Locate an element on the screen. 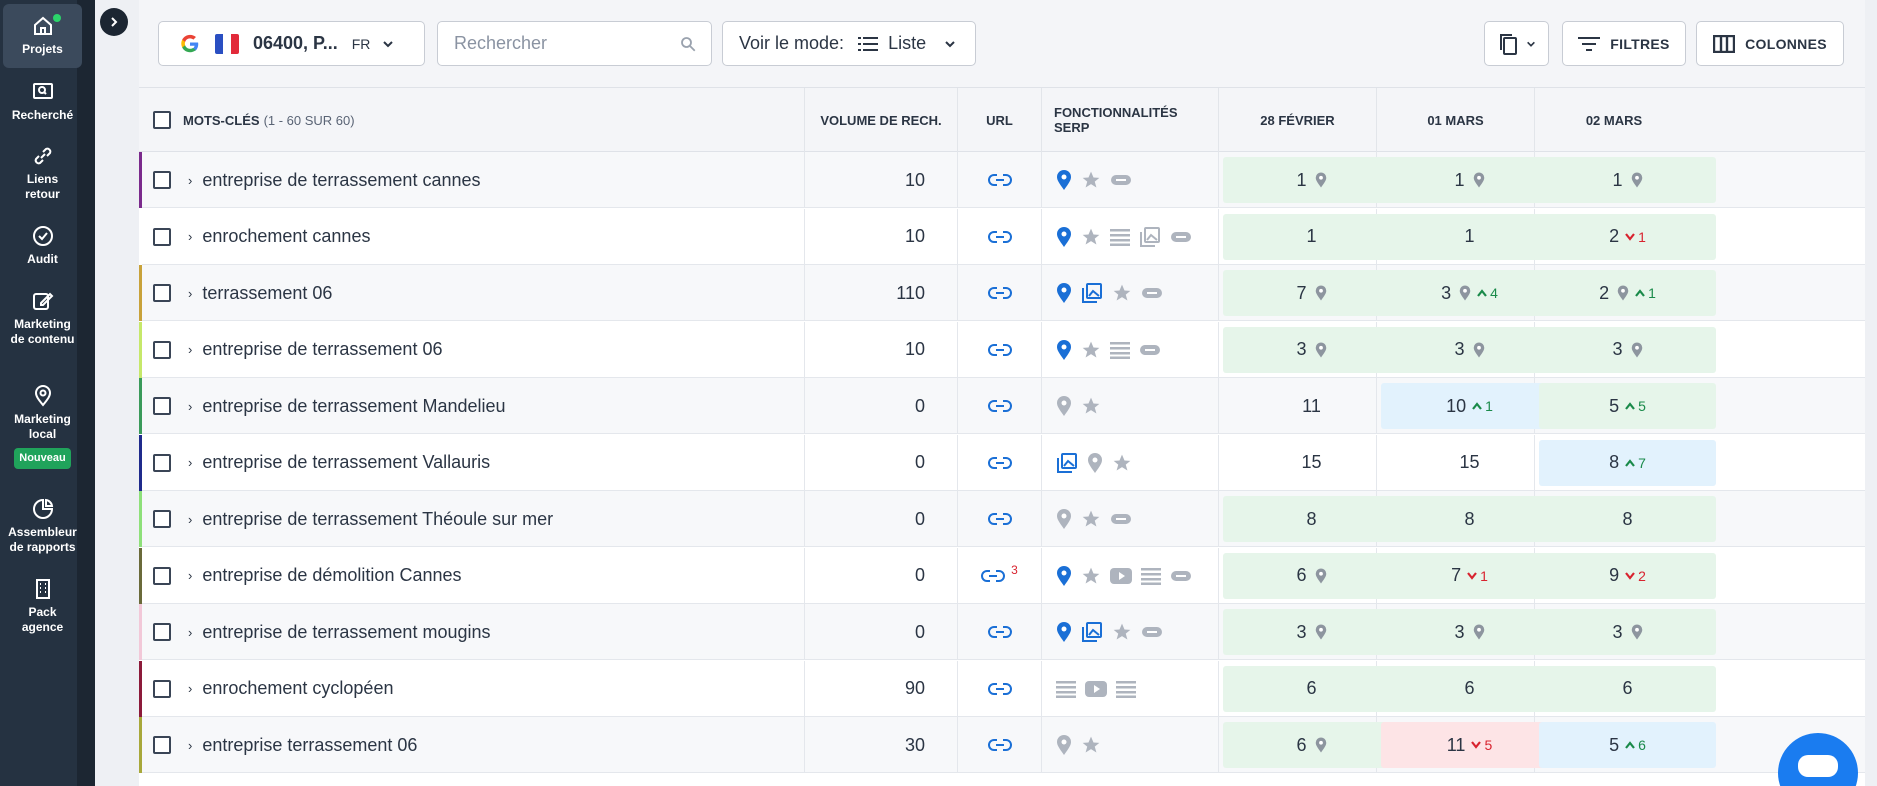 This screenshot has height=786, width=1877. table-row: › enrochement cyclopéen 90 6 6 6 is located at coordinates (1002, 688).